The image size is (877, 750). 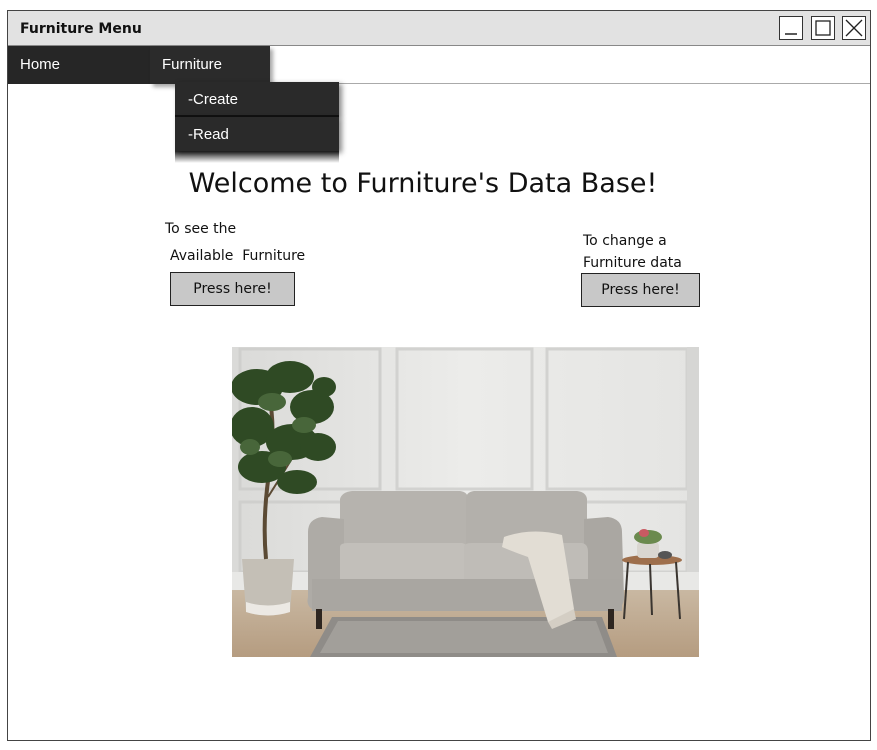 What do you see at coordinates (791, 34) in the screenshot?
I see `minimize-icon` at bounding box center [791, 34].